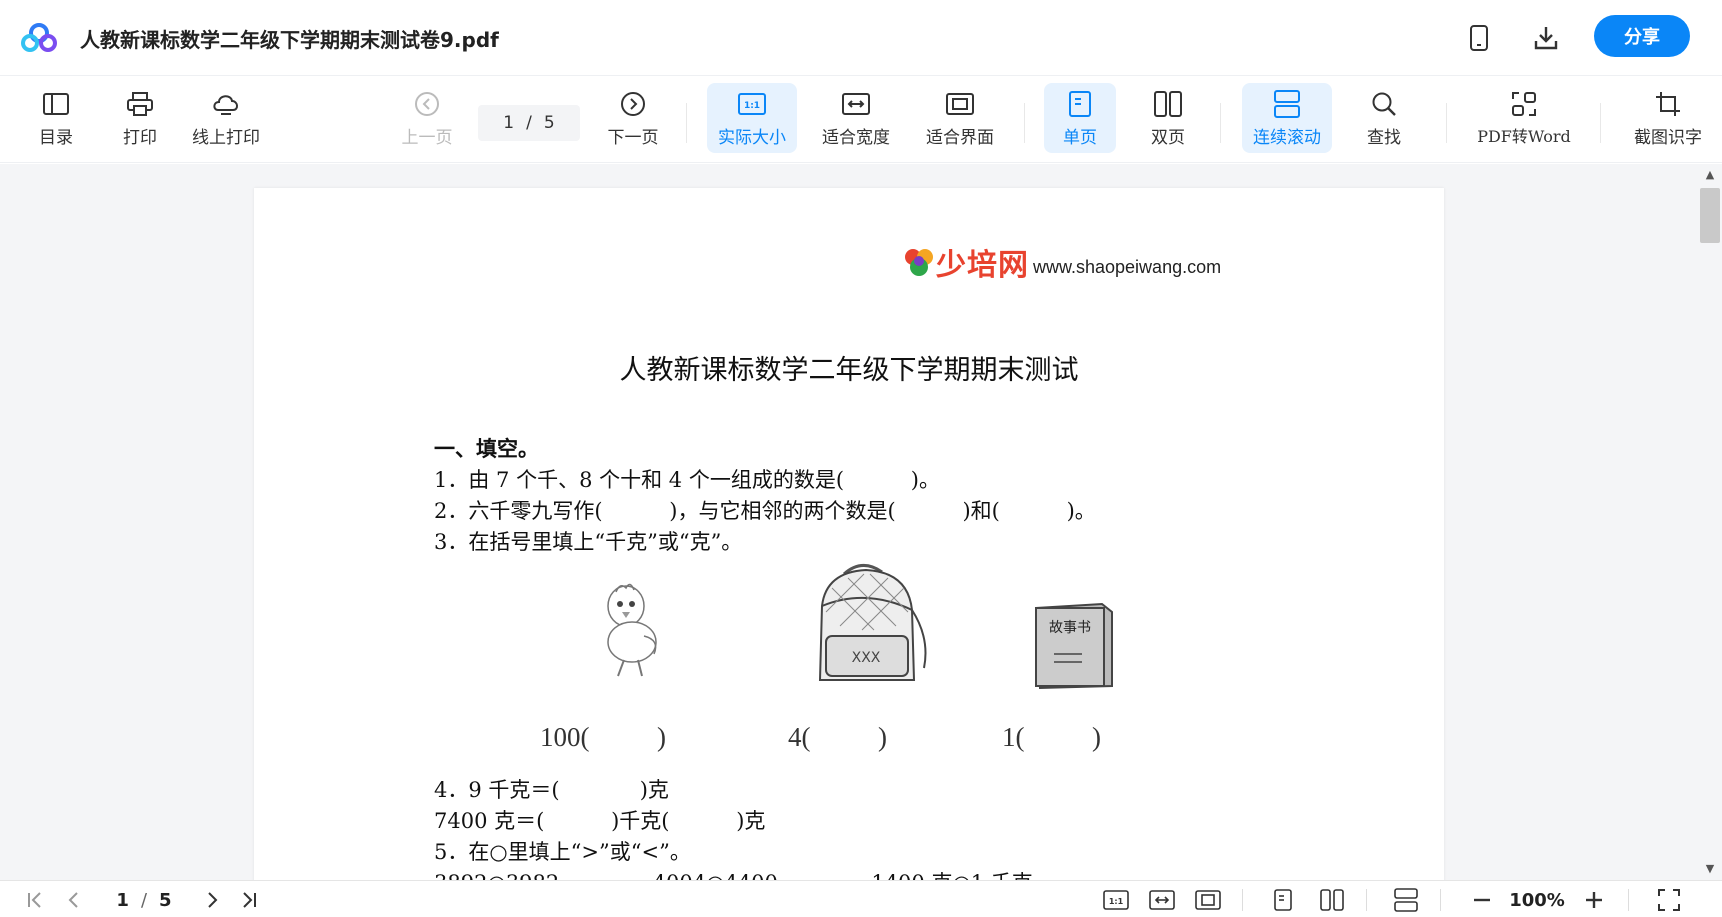 This screenshot has width=1722, height=917. Describe the element at coordinates (1080, 137) in the screenshot. I see `single-page-label: 单页` at that location.